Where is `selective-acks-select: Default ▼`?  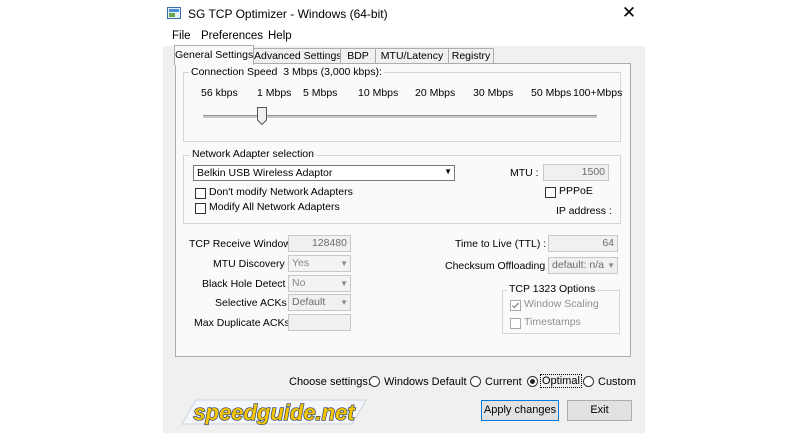
selective-acks-select: Default ▼ is located at coordinates (319, 302).